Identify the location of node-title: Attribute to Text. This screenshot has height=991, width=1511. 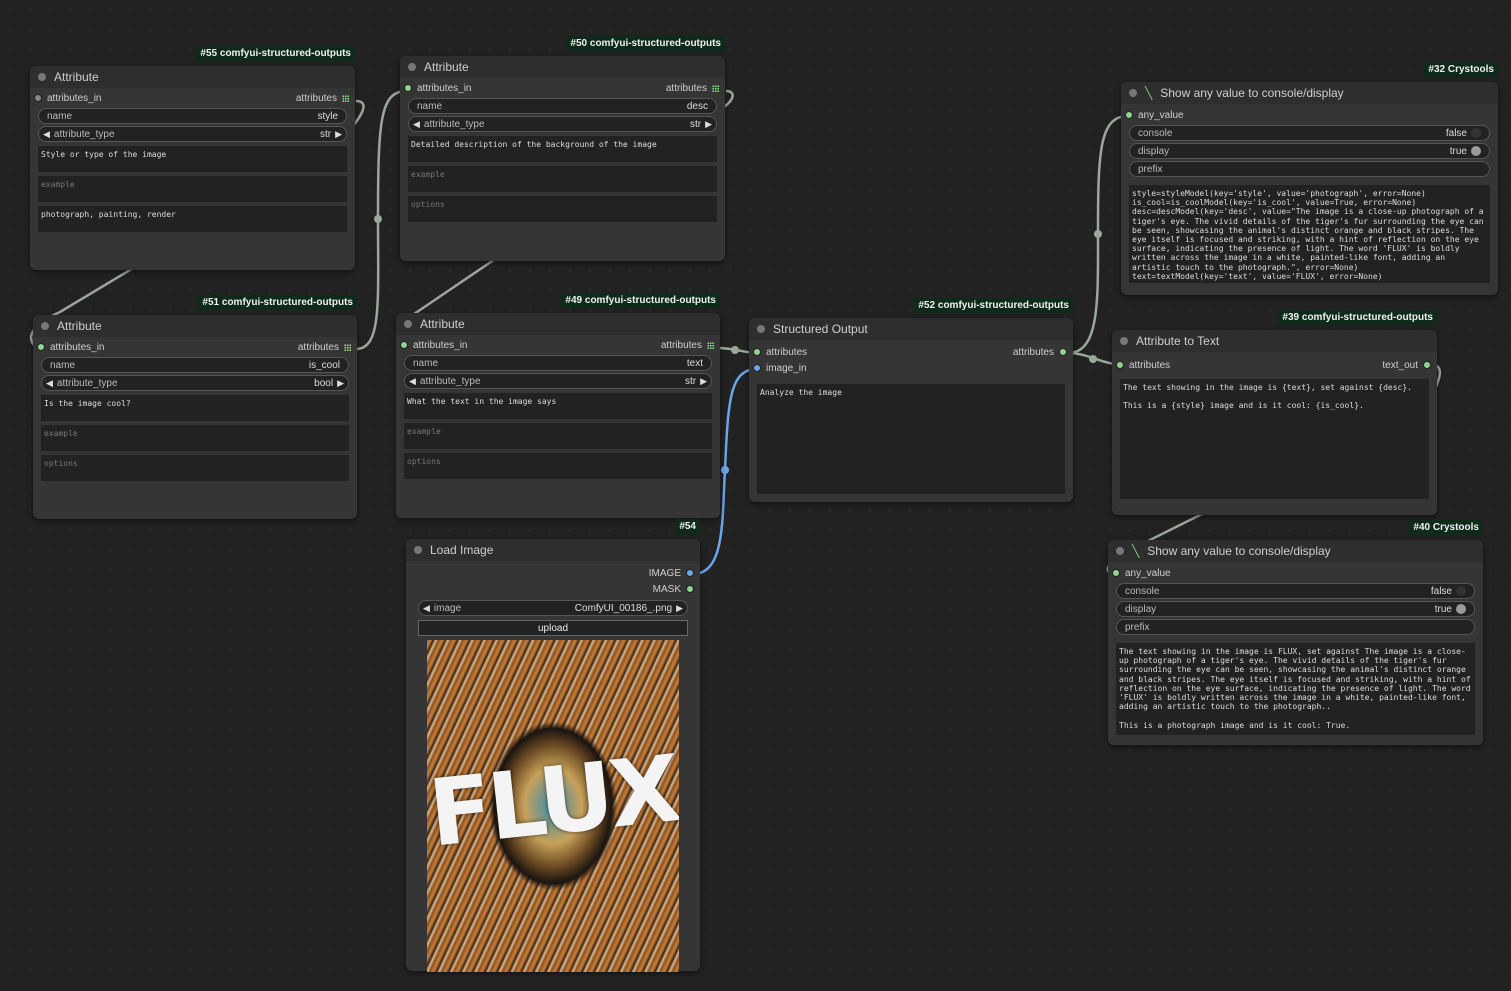
(1178, 341).